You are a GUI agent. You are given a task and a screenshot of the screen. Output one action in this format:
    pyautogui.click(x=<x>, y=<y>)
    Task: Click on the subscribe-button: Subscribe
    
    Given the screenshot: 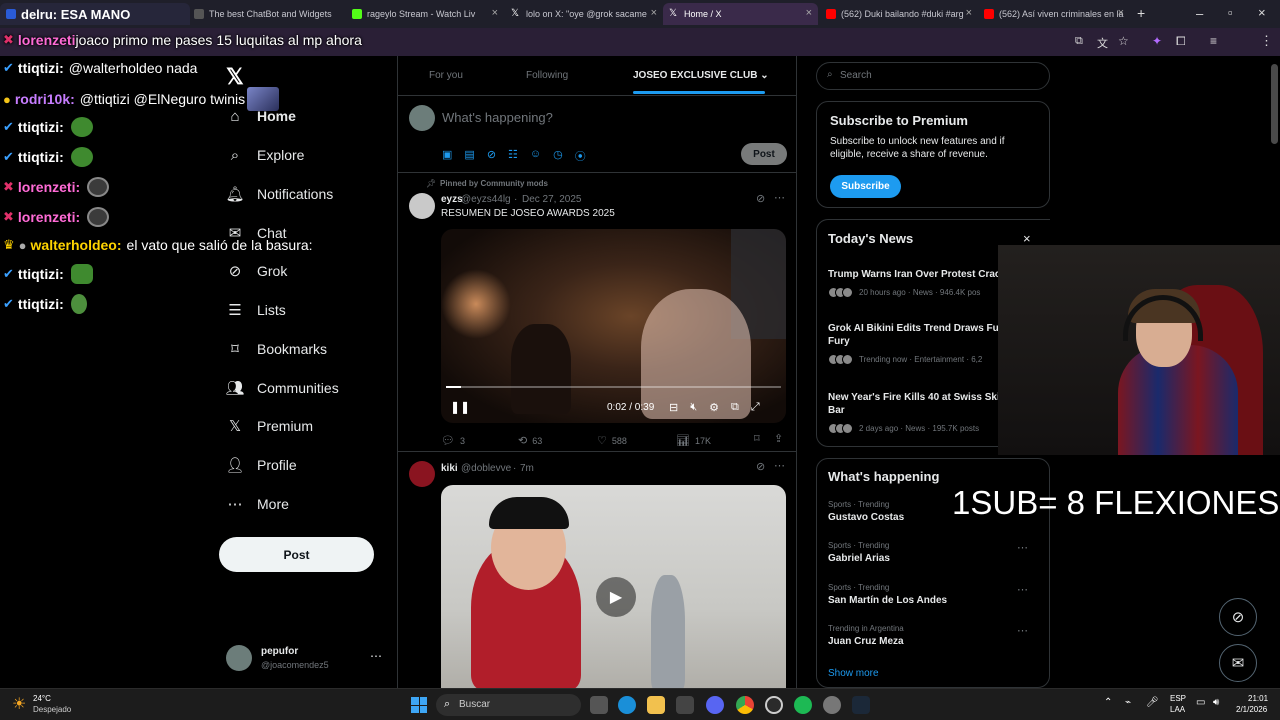 What is the action you would take?
    pyautogui.click(x=865, y=186)
    